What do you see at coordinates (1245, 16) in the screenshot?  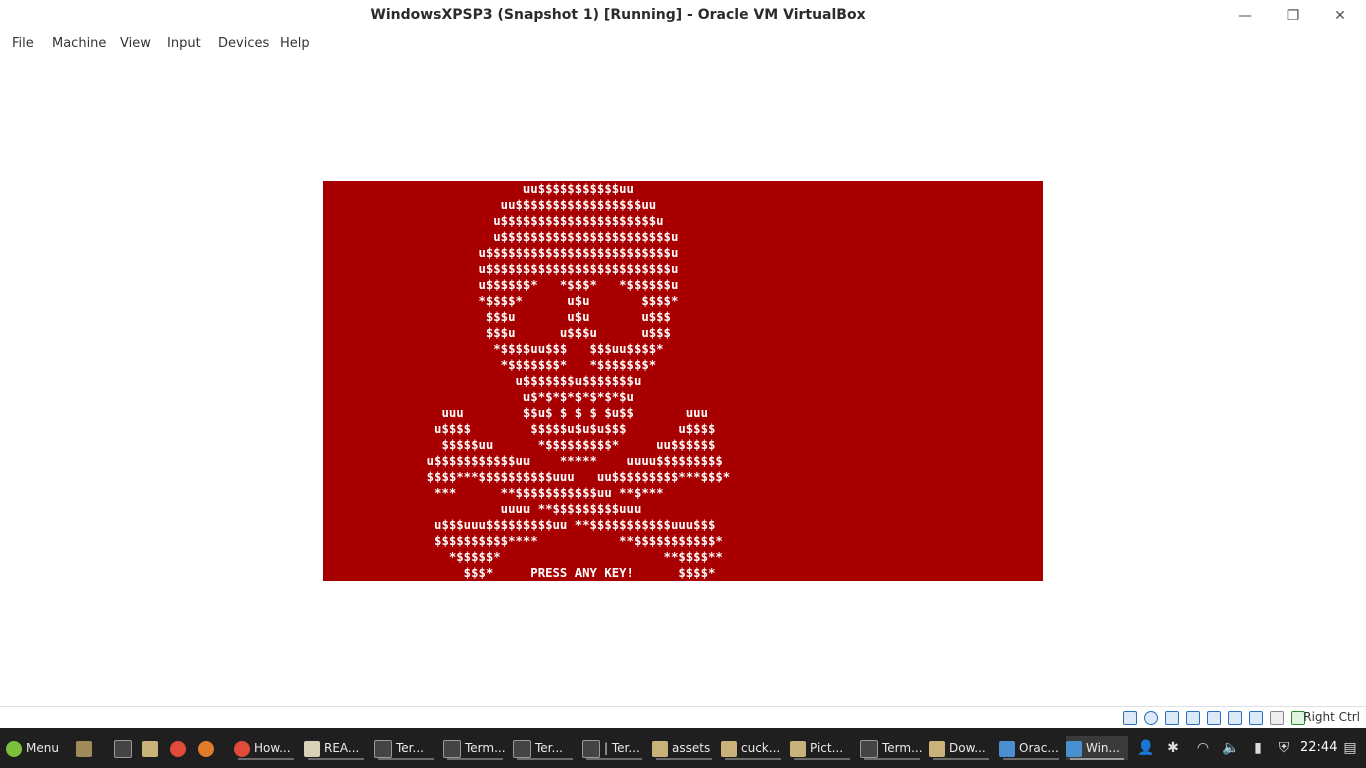 I see `minimize-button: —` at bounding box center [1245, 16].